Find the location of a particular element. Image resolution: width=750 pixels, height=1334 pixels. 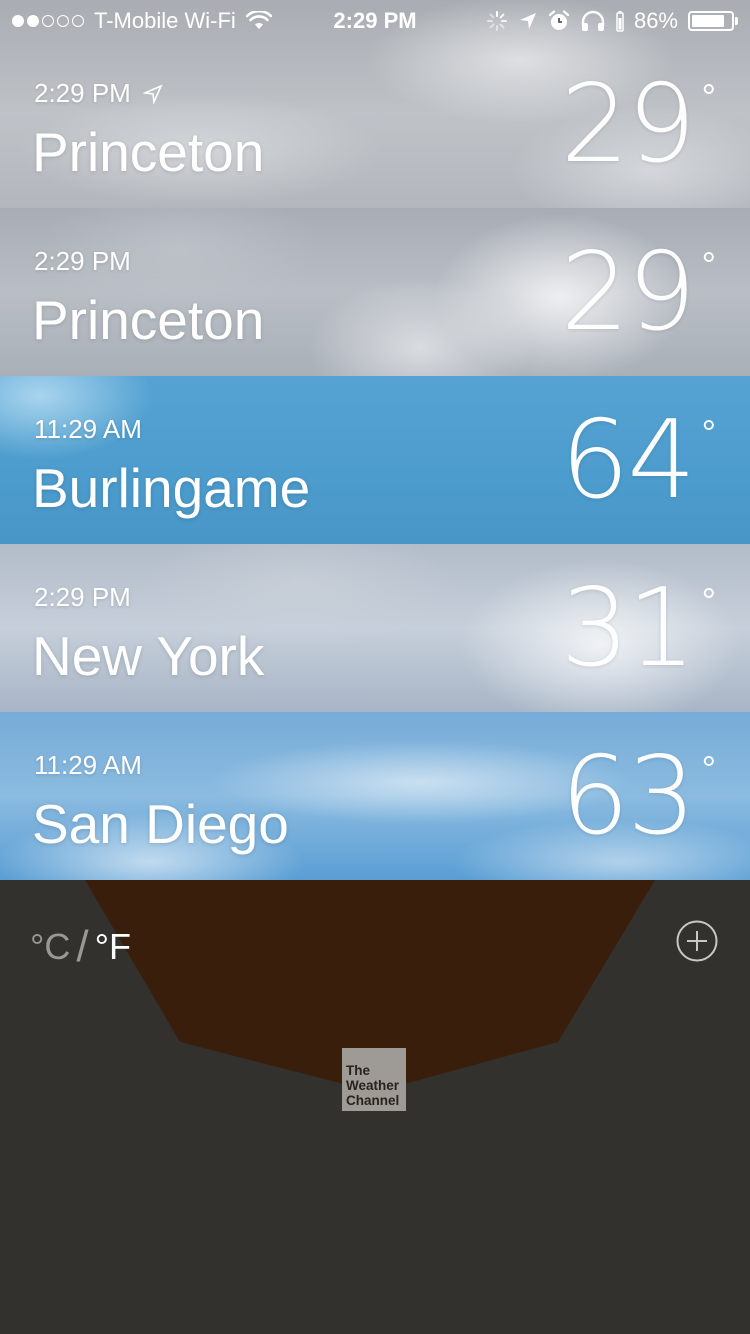

battery-percent: 86% is located at coordinates (655, 20).